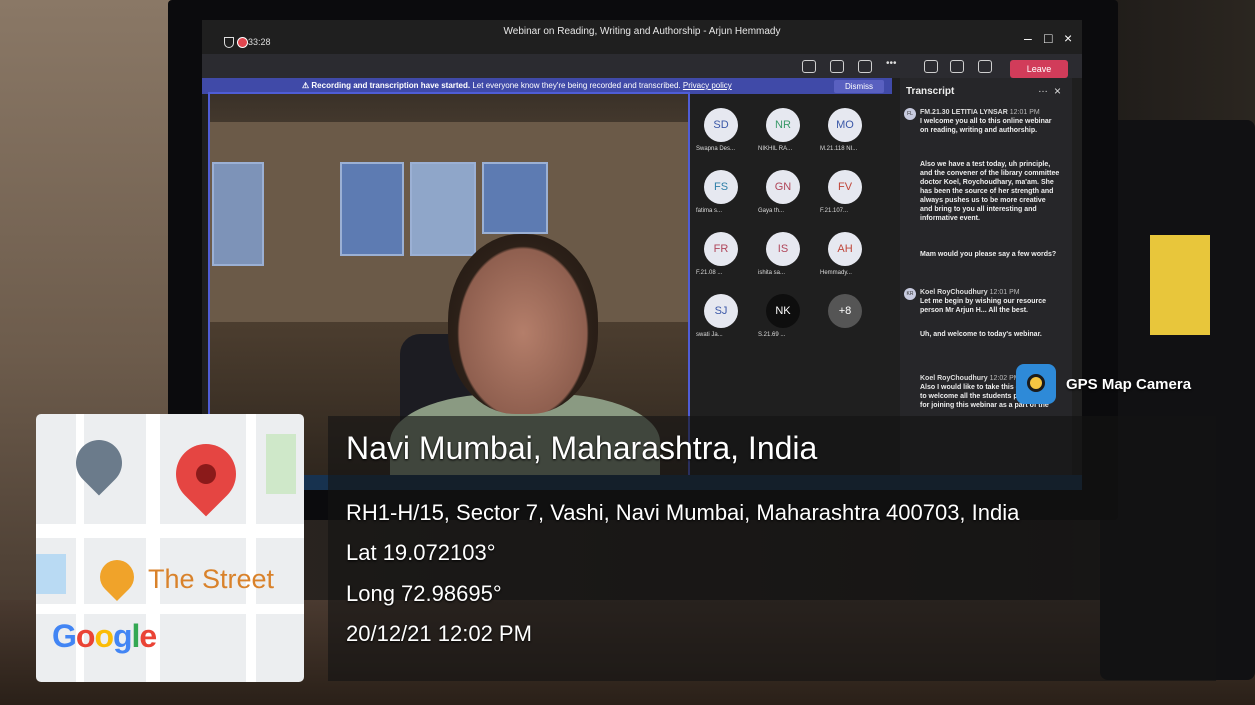 This screenshot has height=705, width=1255. I want to click on transcript-speaker: FM.21.30 LETITIA LYNSAR 12:01 PM, so click(990, 112).